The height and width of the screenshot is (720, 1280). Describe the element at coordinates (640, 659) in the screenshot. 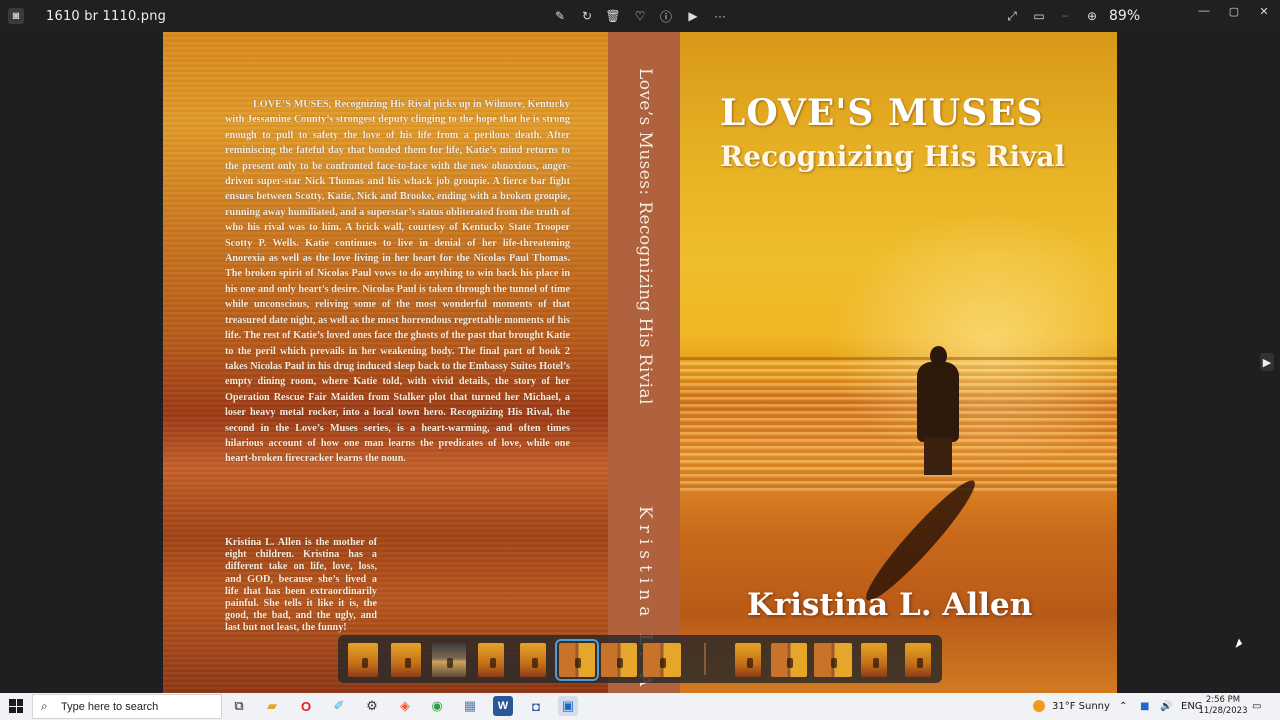

I see `filmstrip` at that location.